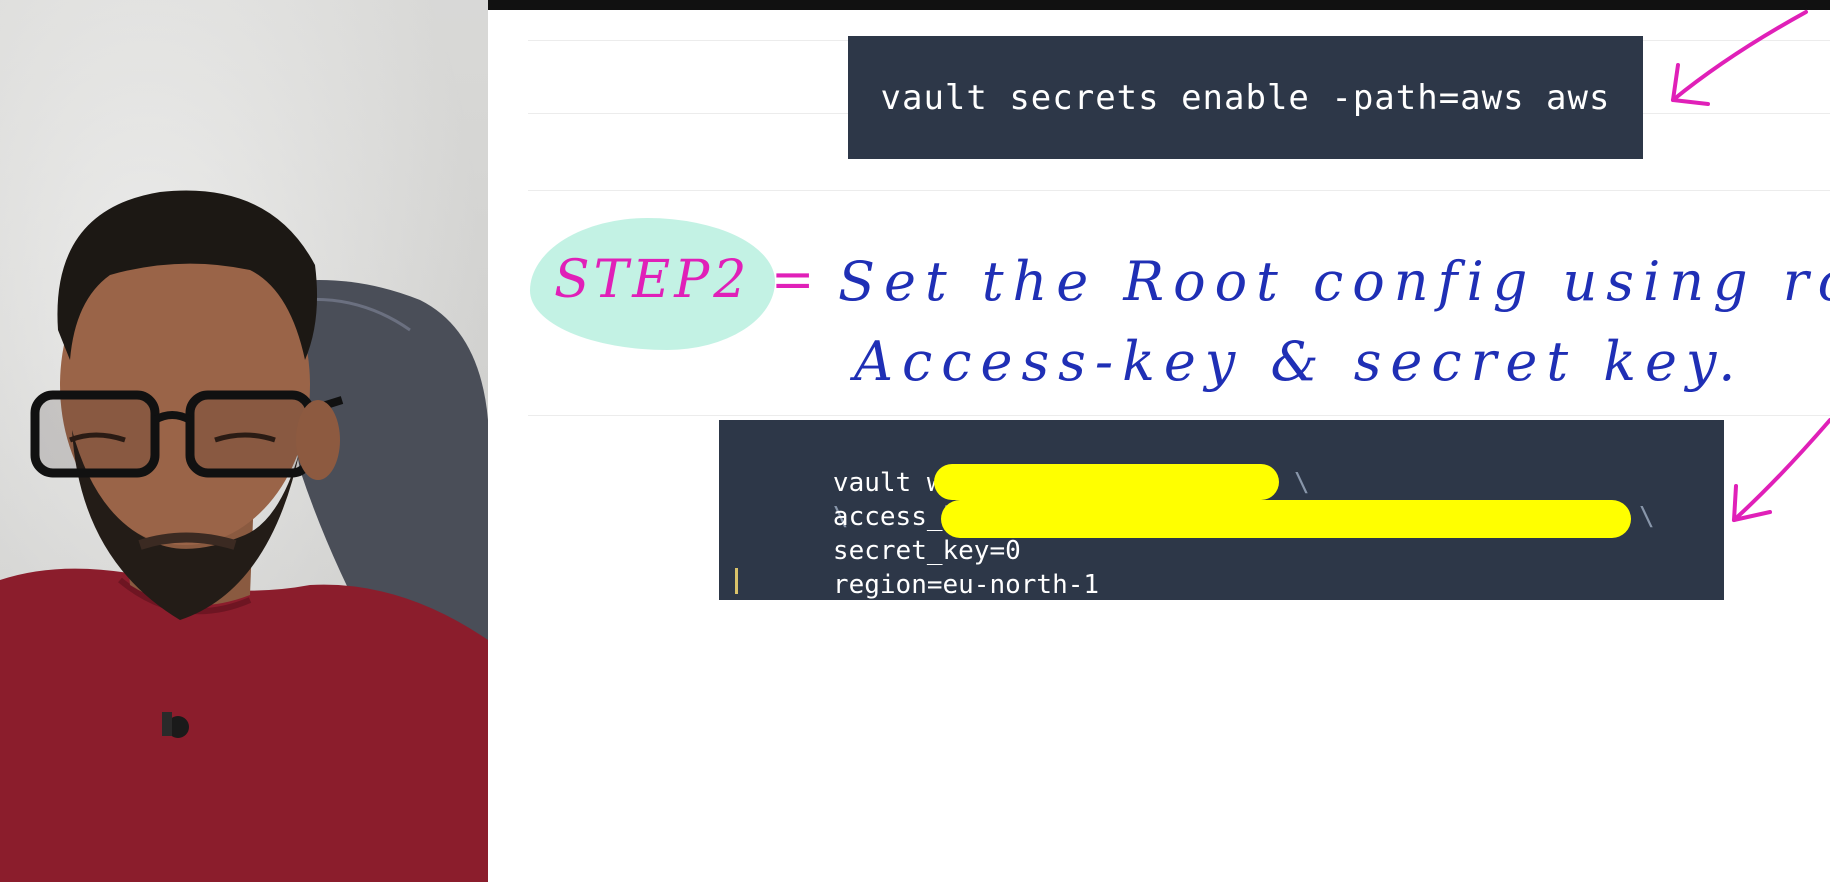 The width and height of the screenshot is (1830, 882). I want to click on command-text: vault secrets enable -path=aws aws, so click(1245, 97).